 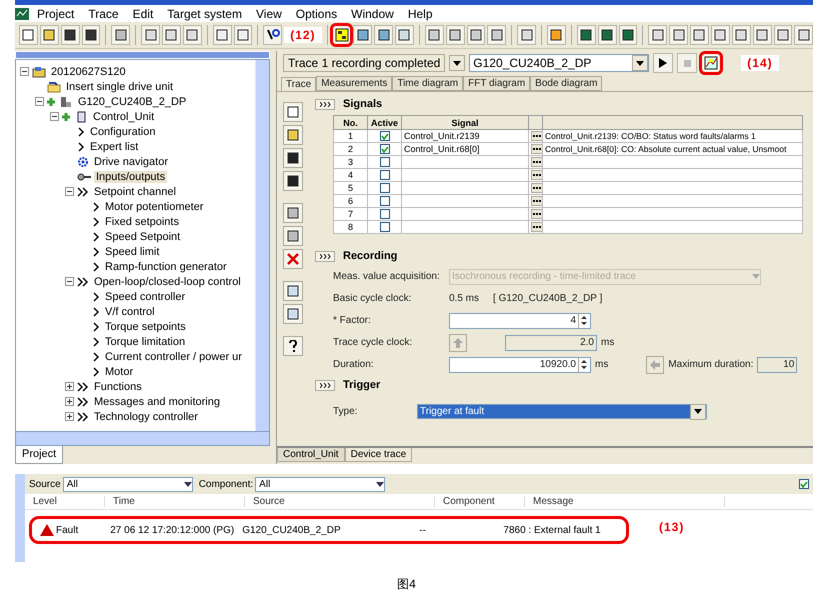 I want to click on tree-item: Torque setpoints, so click(x=145, y=326).